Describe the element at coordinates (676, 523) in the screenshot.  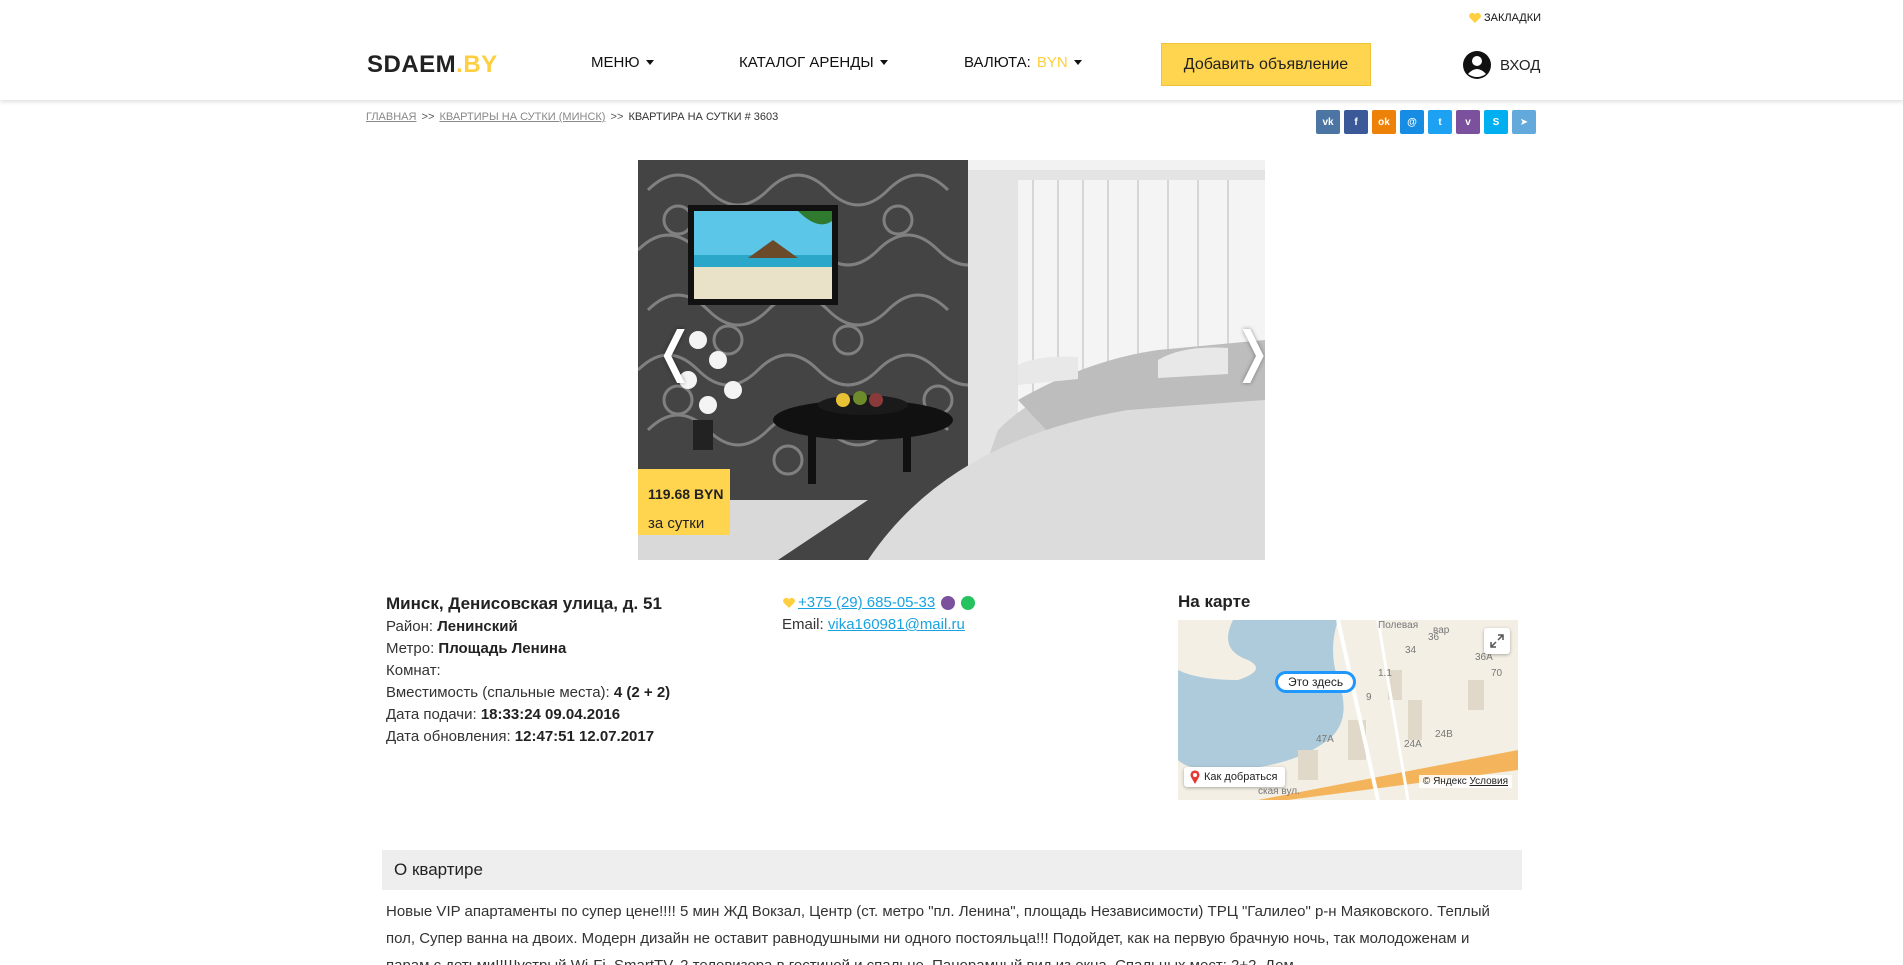
I see `price-period: за сутки` at that location.